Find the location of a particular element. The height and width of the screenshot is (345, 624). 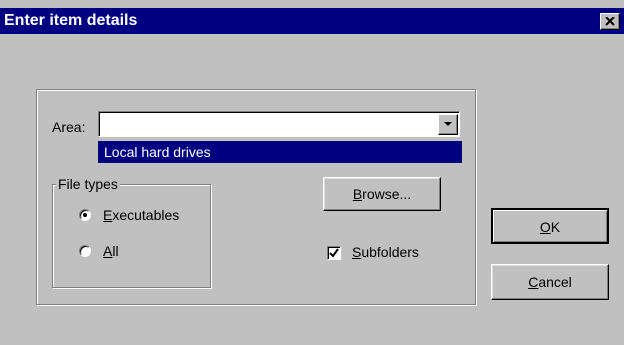

radio-executables is located at coordinates (85, 215).